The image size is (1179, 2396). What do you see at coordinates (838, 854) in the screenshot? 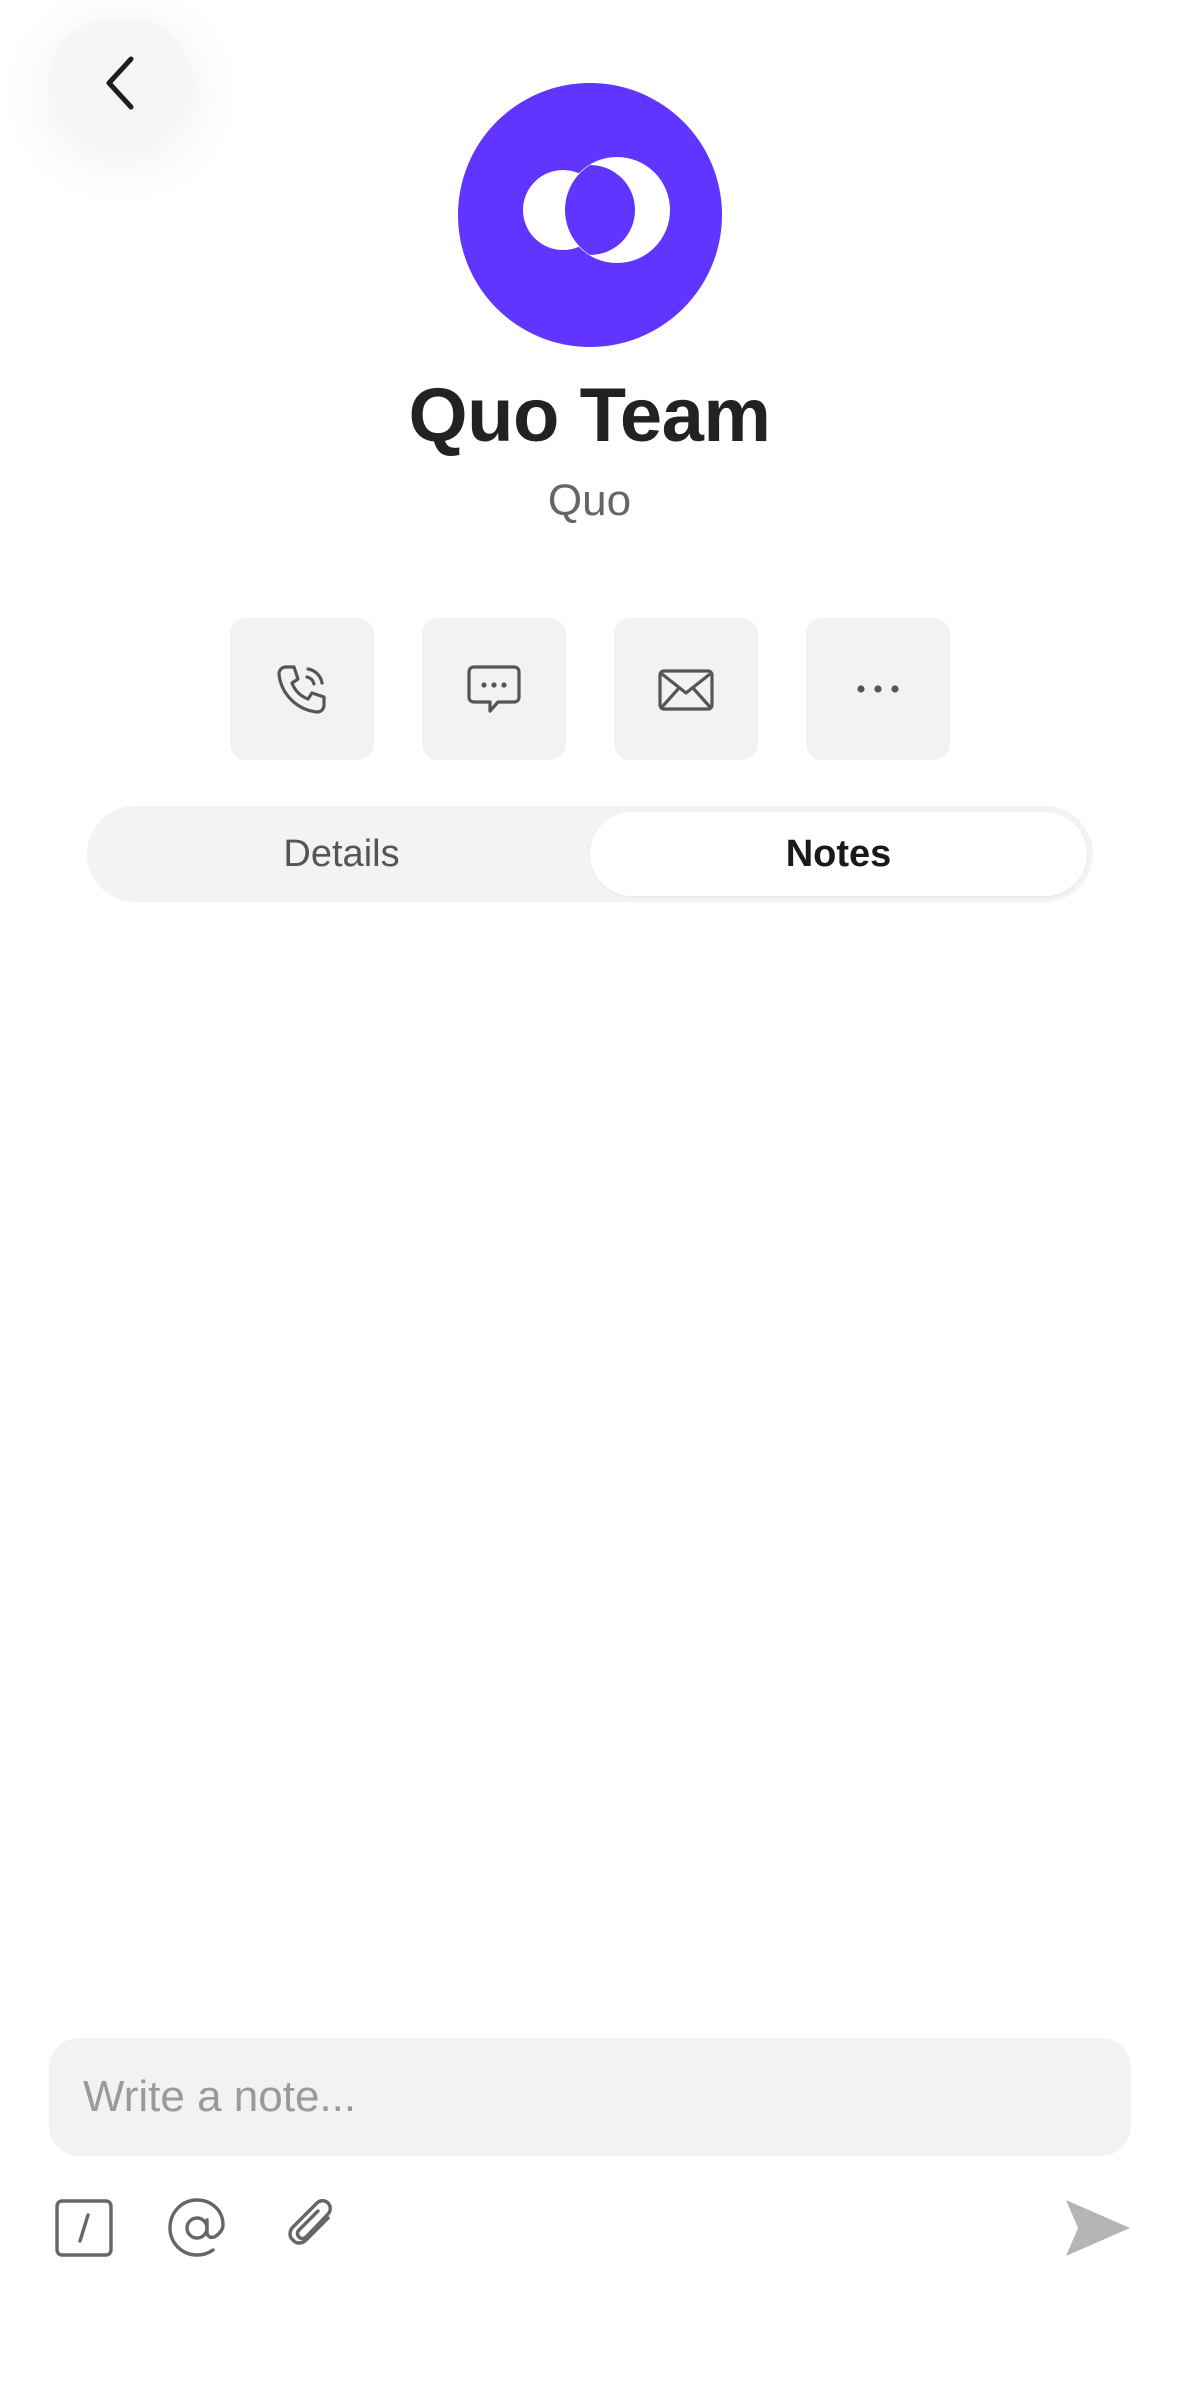
I see `tab-notes: Notes` at bounding box center [838, 854].